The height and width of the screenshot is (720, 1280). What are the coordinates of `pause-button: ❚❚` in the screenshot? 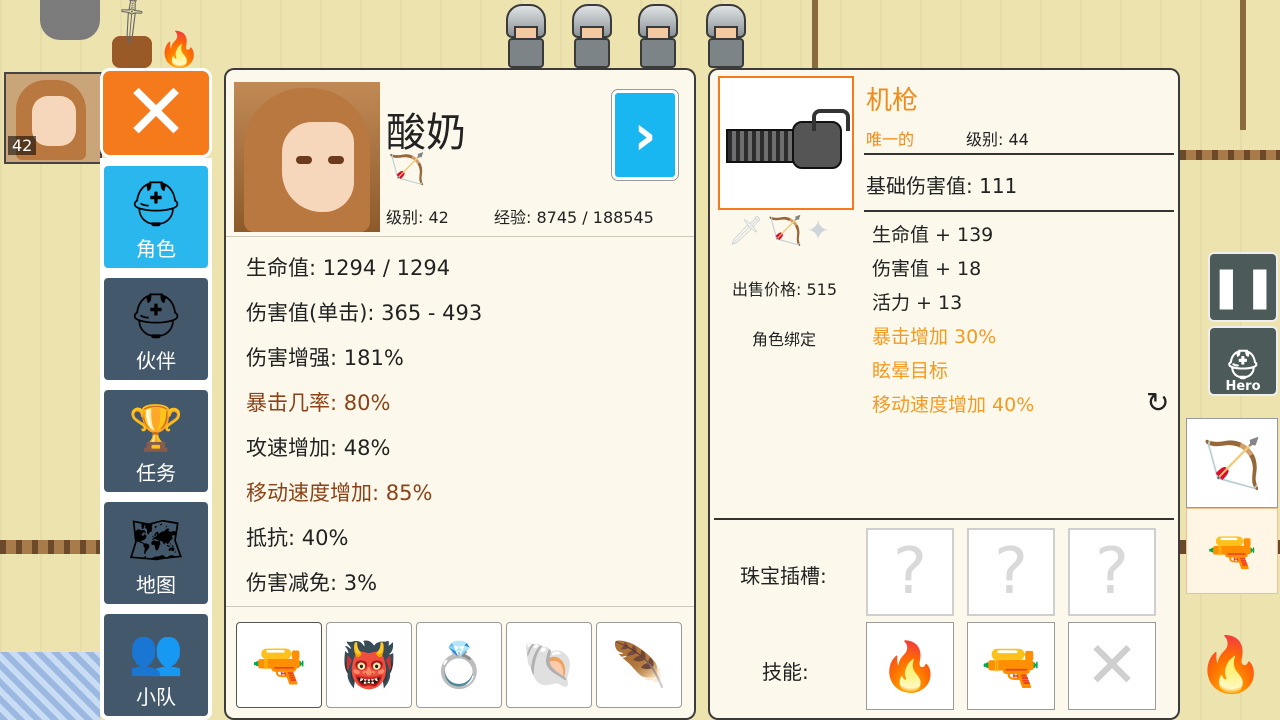 It's located at (1243, 287).